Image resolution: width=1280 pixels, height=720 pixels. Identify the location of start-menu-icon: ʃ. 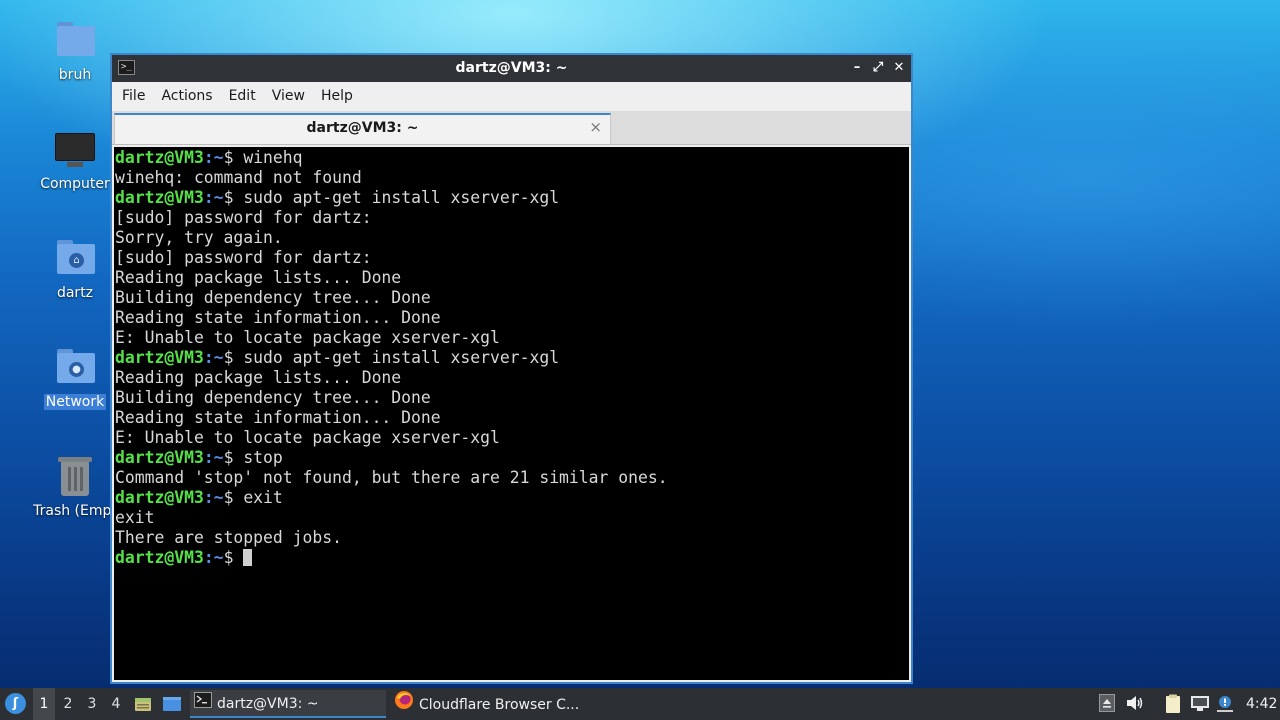
(15, 703).